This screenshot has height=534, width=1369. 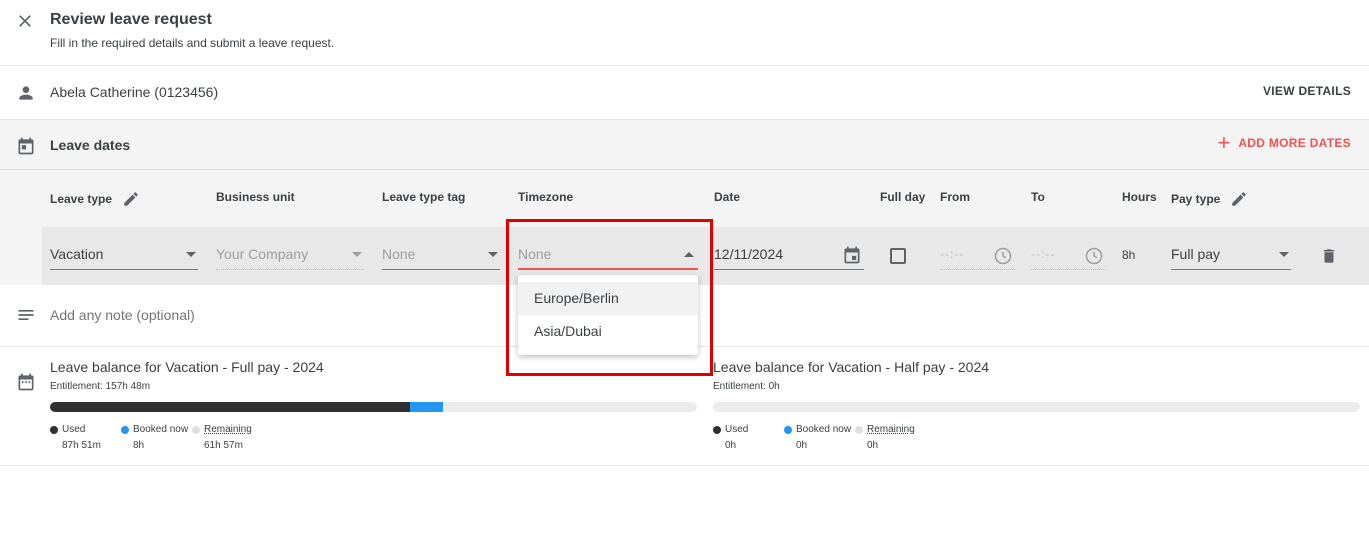 What do you see at coordinates (156, 437) in the screenshot?
I see `legend-booked: Booked now 8h` at bounding box center [156, 437].